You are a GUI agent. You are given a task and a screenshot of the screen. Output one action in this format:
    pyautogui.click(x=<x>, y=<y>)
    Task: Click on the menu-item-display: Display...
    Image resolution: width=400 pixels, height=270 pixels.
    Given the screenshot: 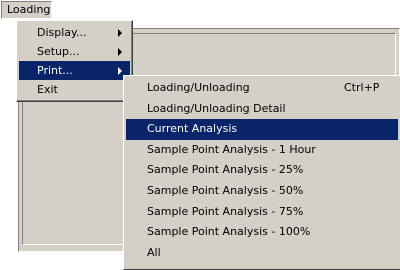 What is the action you would take?
    pyautogui.click(x=74, y=32)
    